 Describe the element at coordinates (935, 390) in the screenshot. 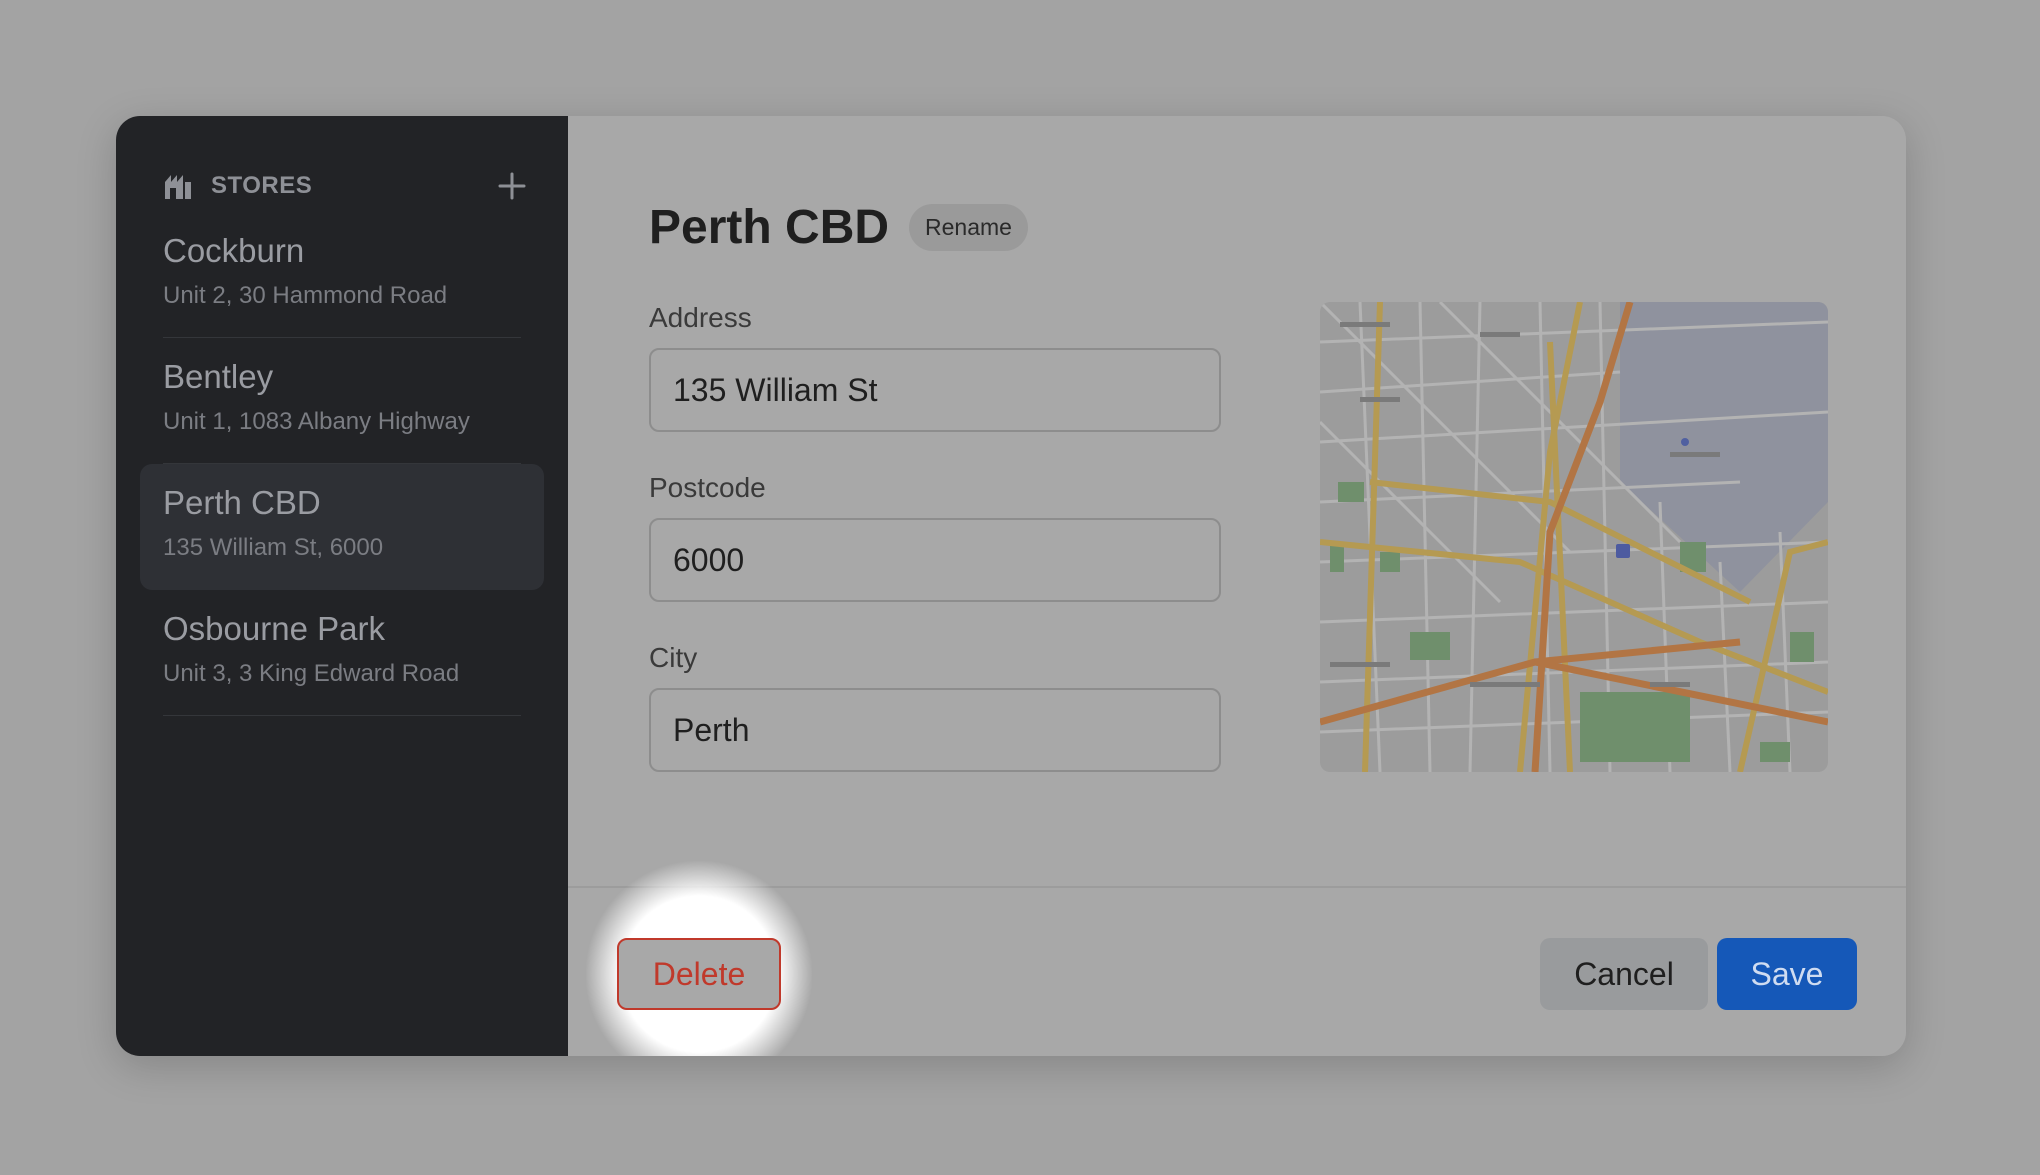

I see `address-input` at that location.